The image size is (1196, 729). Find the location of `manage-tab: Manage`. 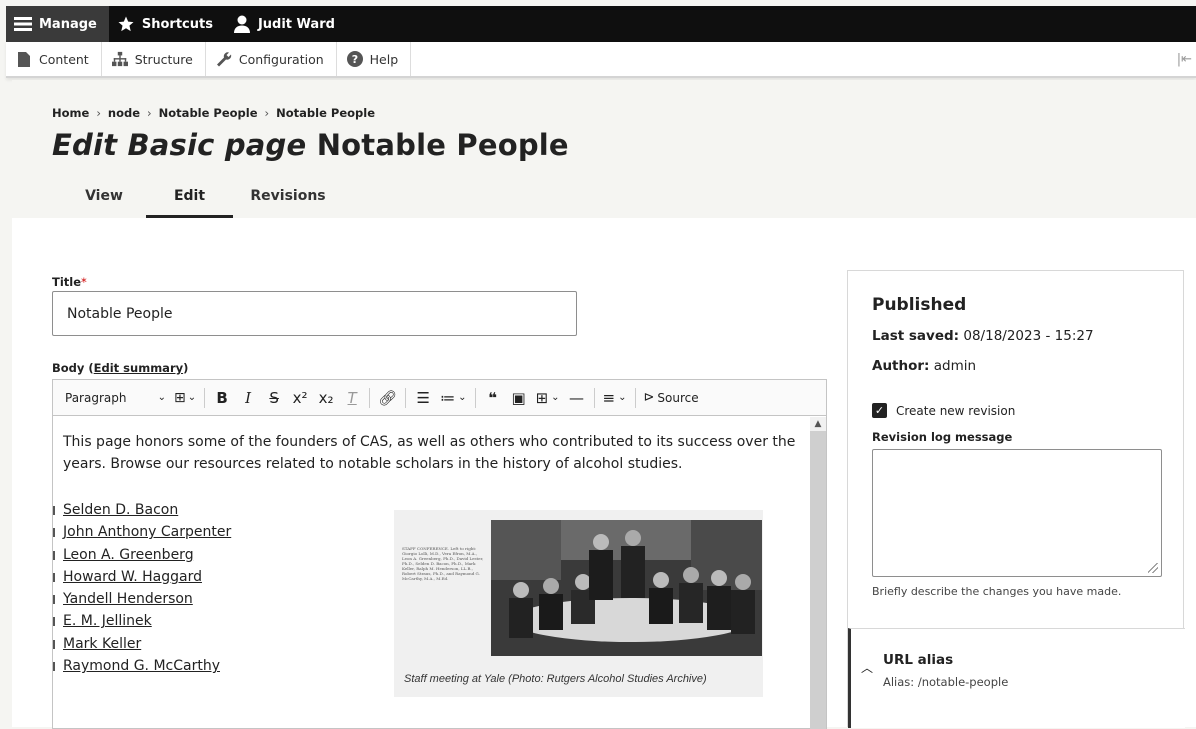

manage-tab: Manage is located at coordinates (57, 24).